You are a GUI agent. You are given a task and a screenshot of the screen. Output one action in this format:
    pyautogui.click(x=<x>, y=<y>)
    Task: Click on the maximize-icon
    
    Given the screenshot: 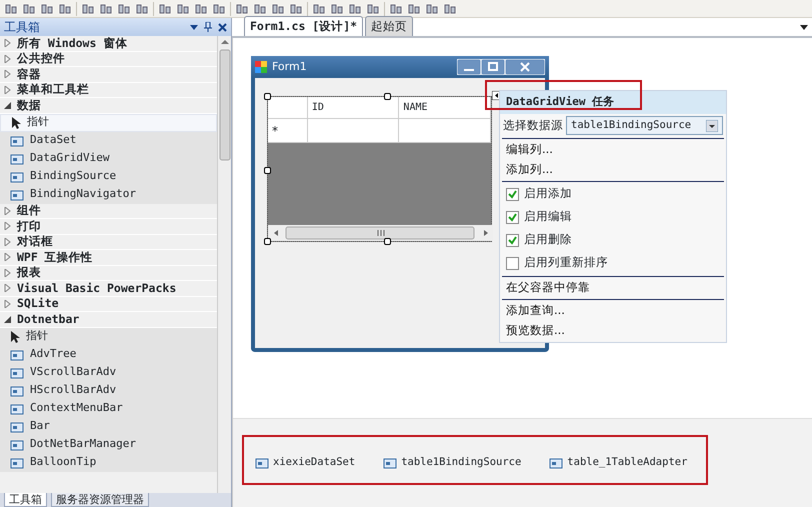 What is the action you would take?
    pyautogui.click(x=493, y=67)
    